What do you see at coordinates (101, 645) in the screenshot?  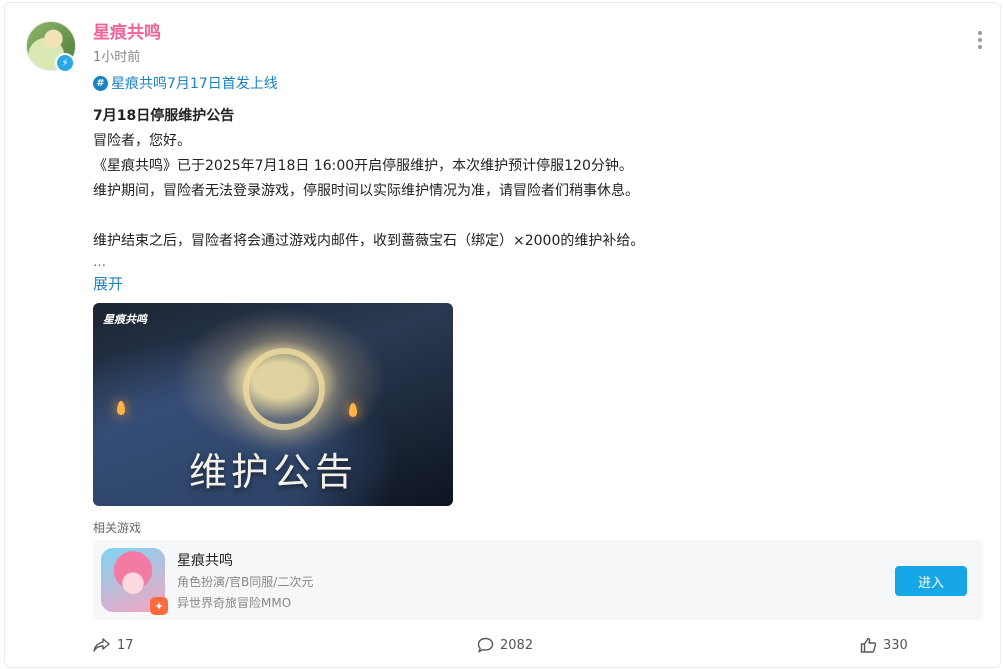 I see `share-icon` at bounding box center [101, 645].